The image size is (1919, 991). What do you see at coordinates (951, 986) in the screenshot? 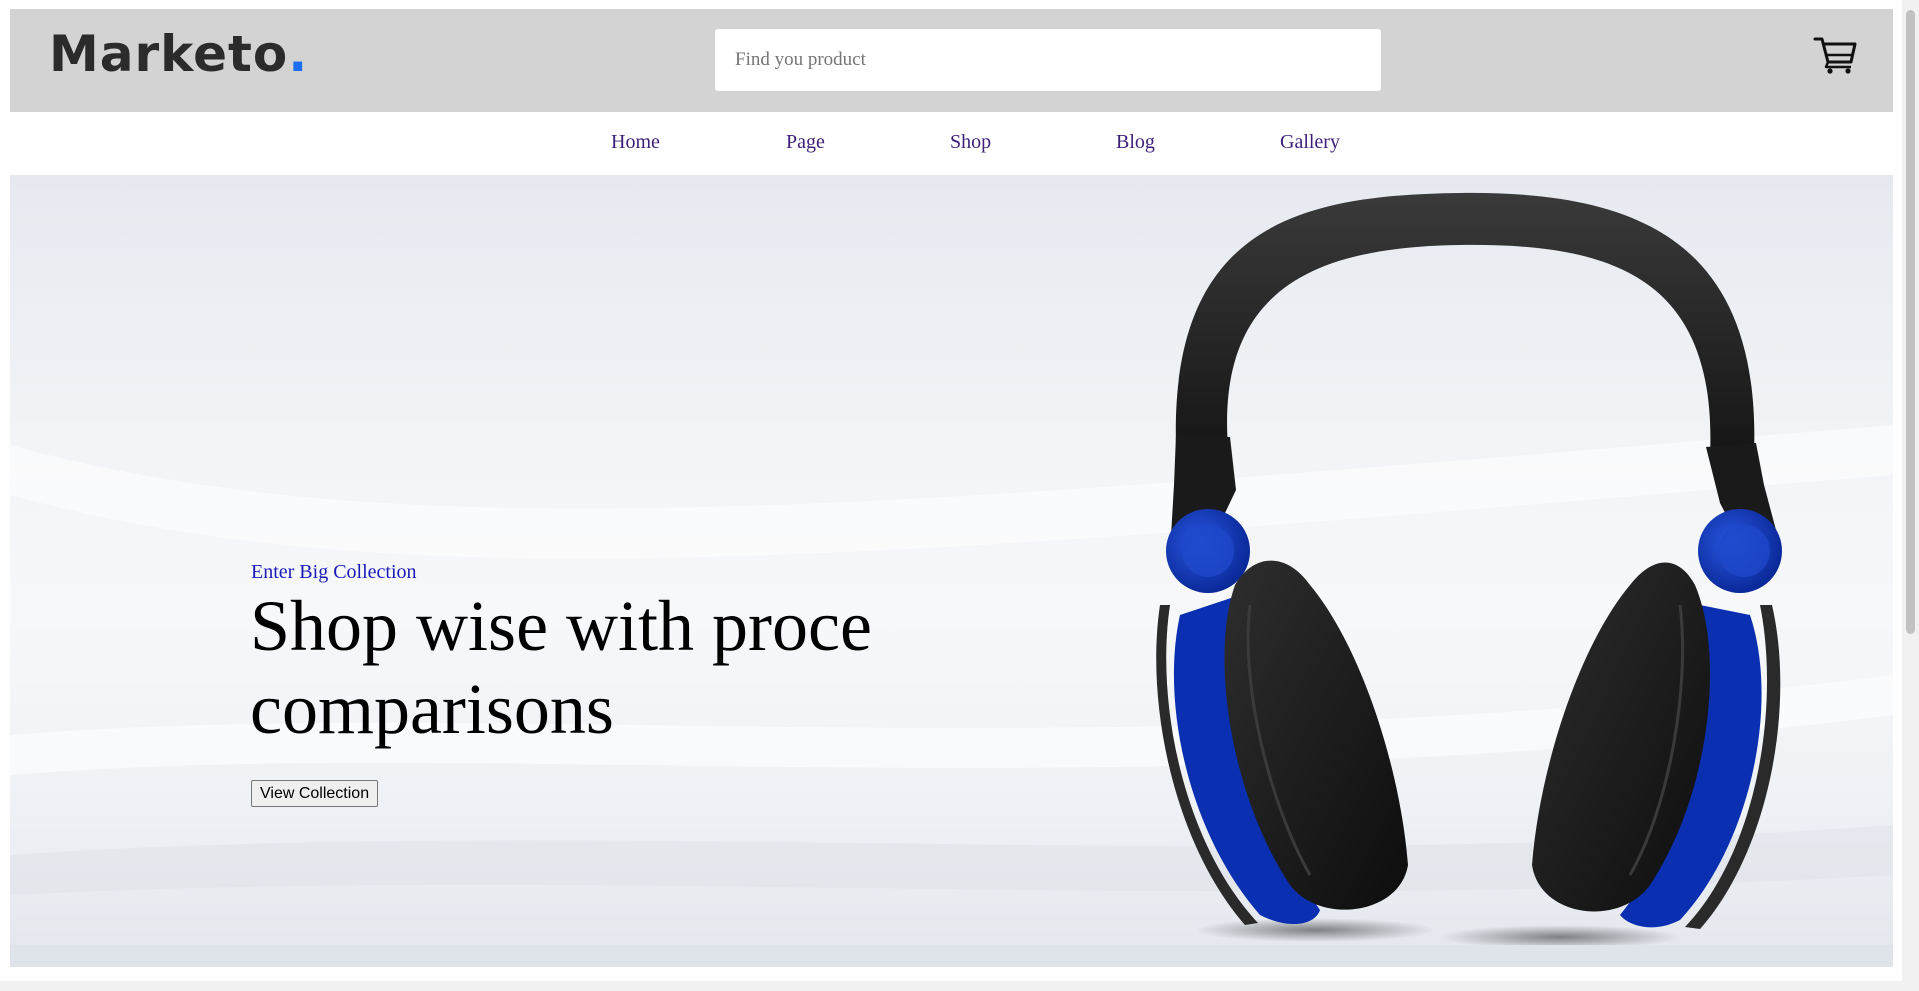
I see `horizontal-scrollbar` at bounding box center [951, 986].